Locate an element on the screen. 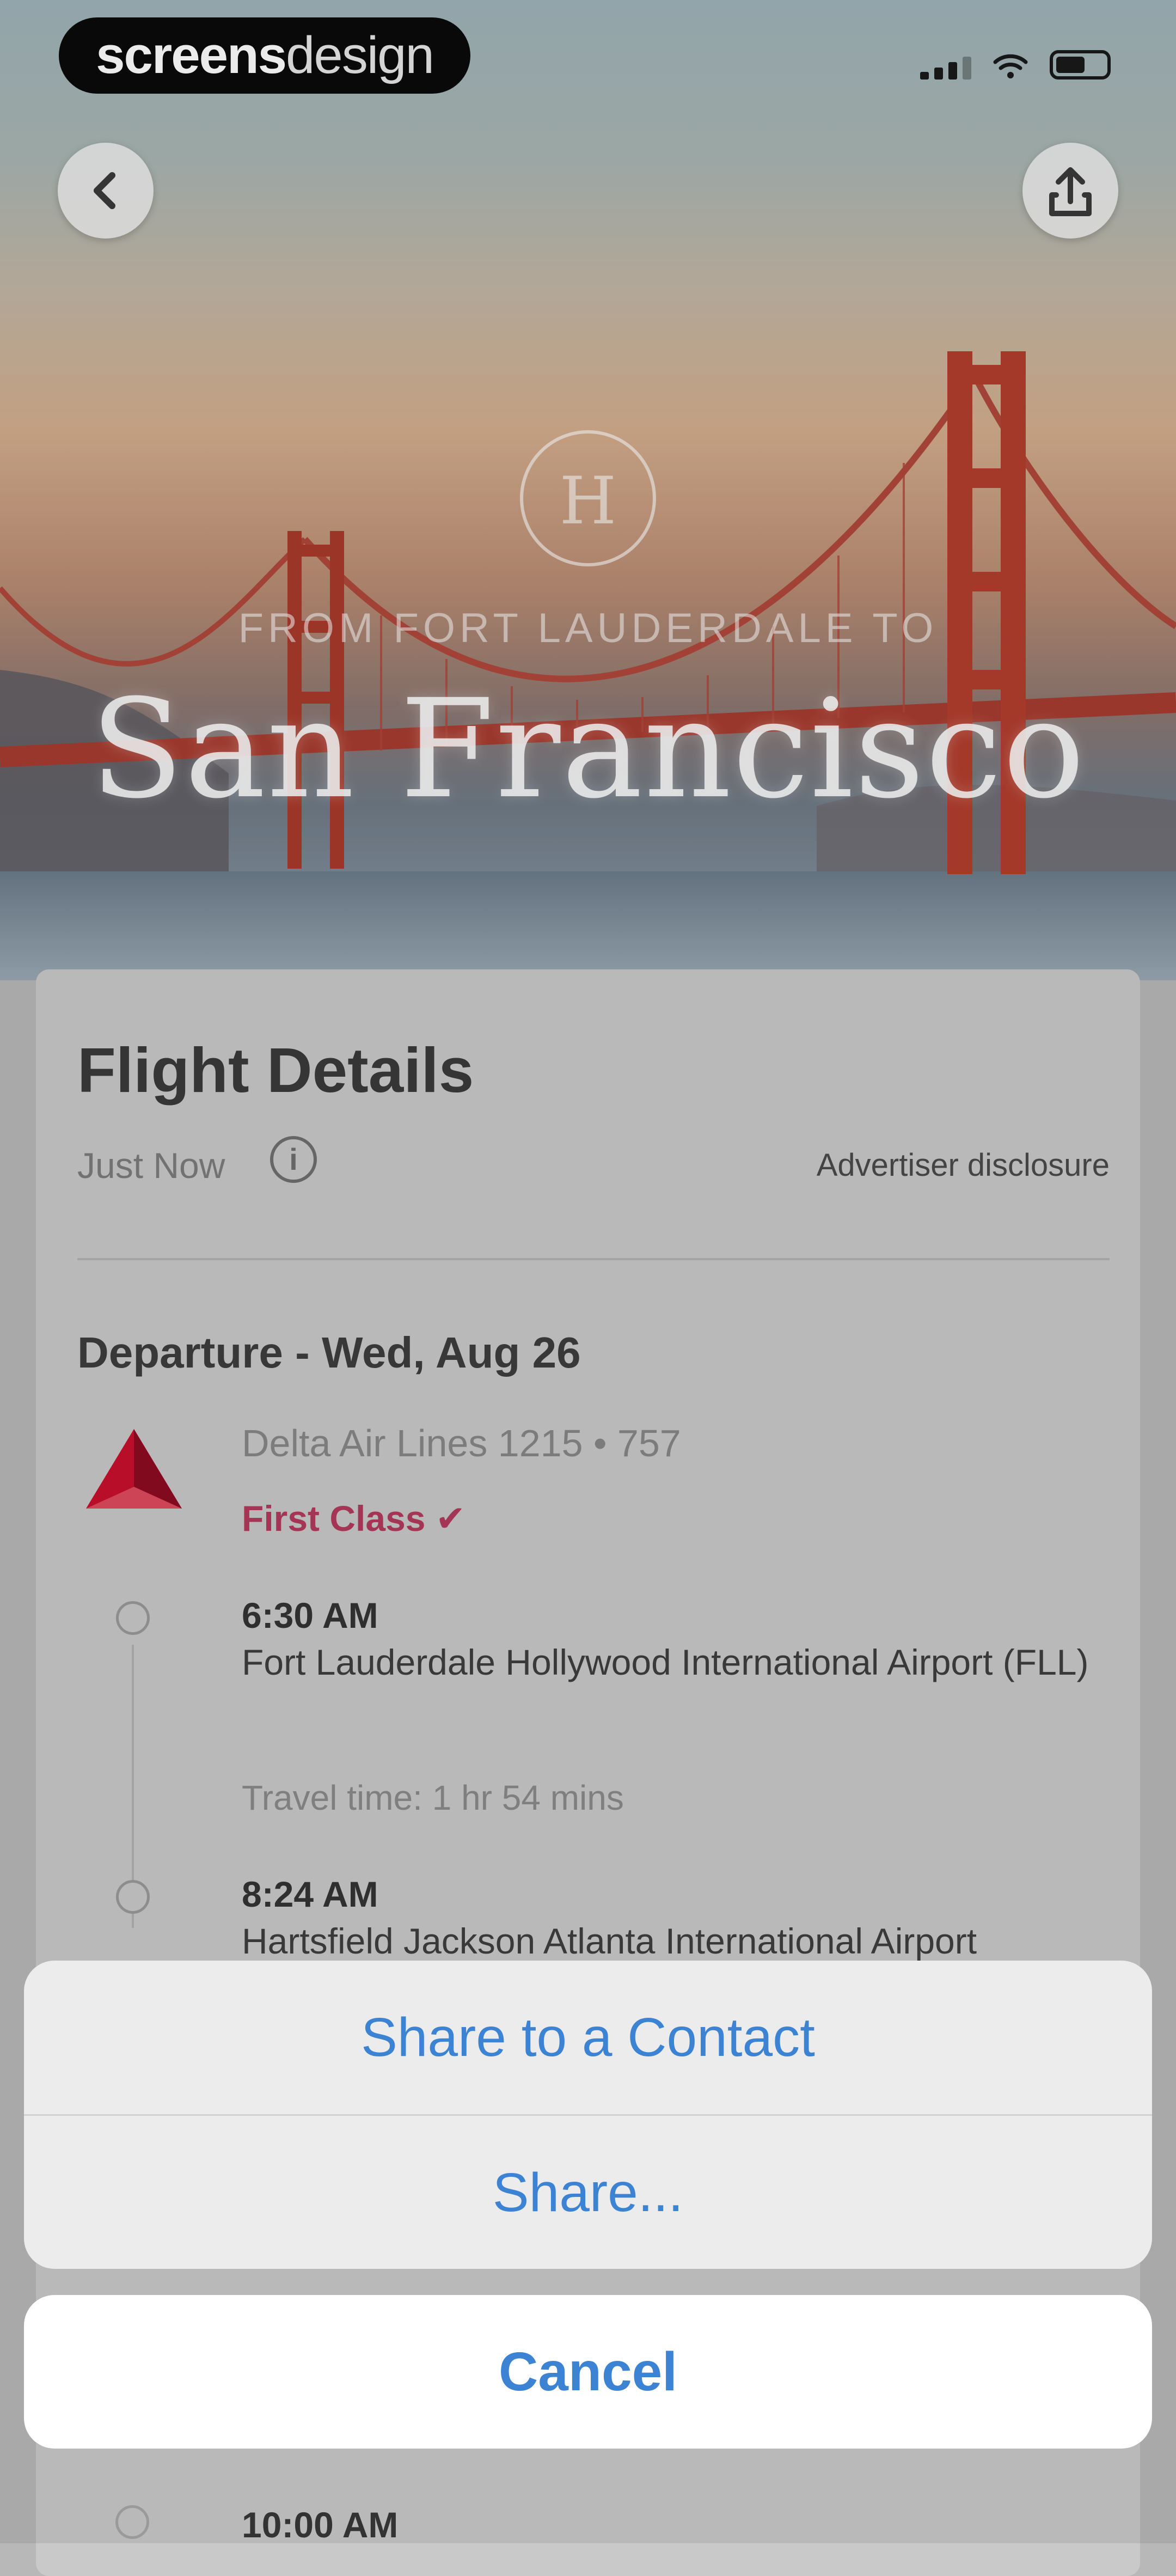 The height and width of the screenshot is (2576, 1176). next-stop-time: 10:00 AM is located at coordinates (320, 2525).